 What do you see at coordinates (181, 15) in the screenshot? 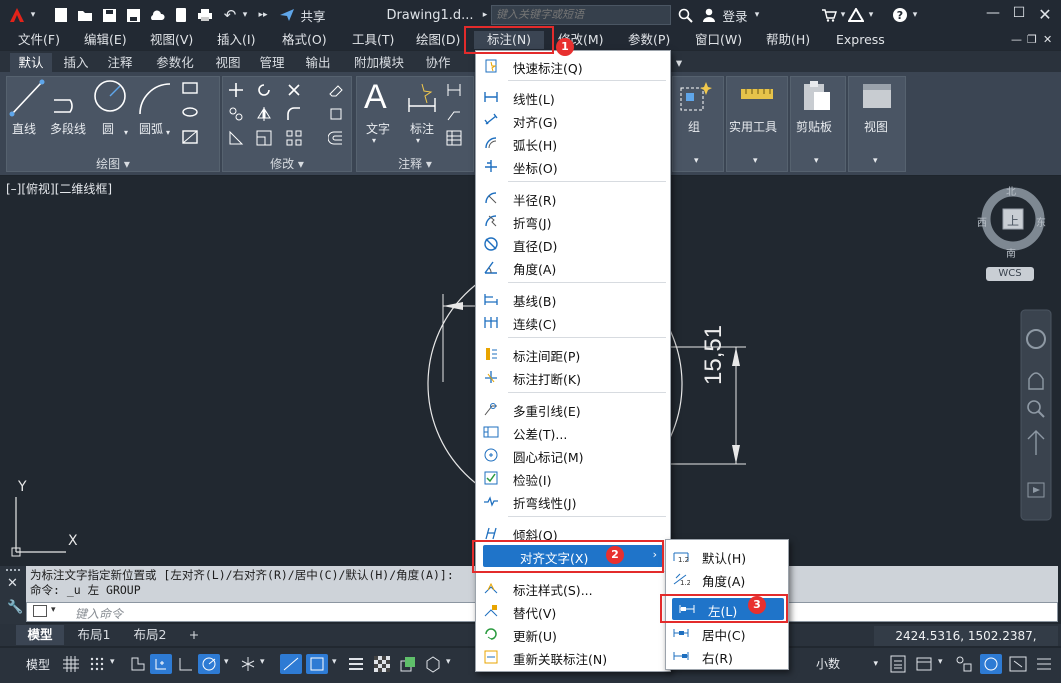
I see `mobile-icon` at bounding box center [181, 15].